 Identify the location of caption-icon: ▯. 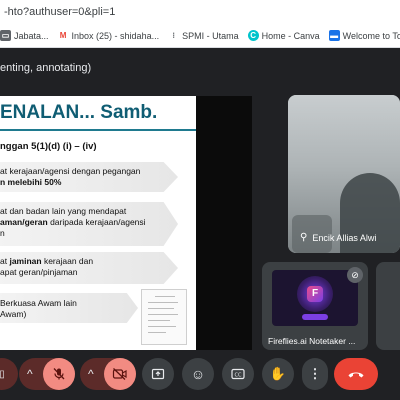
(2, 374).